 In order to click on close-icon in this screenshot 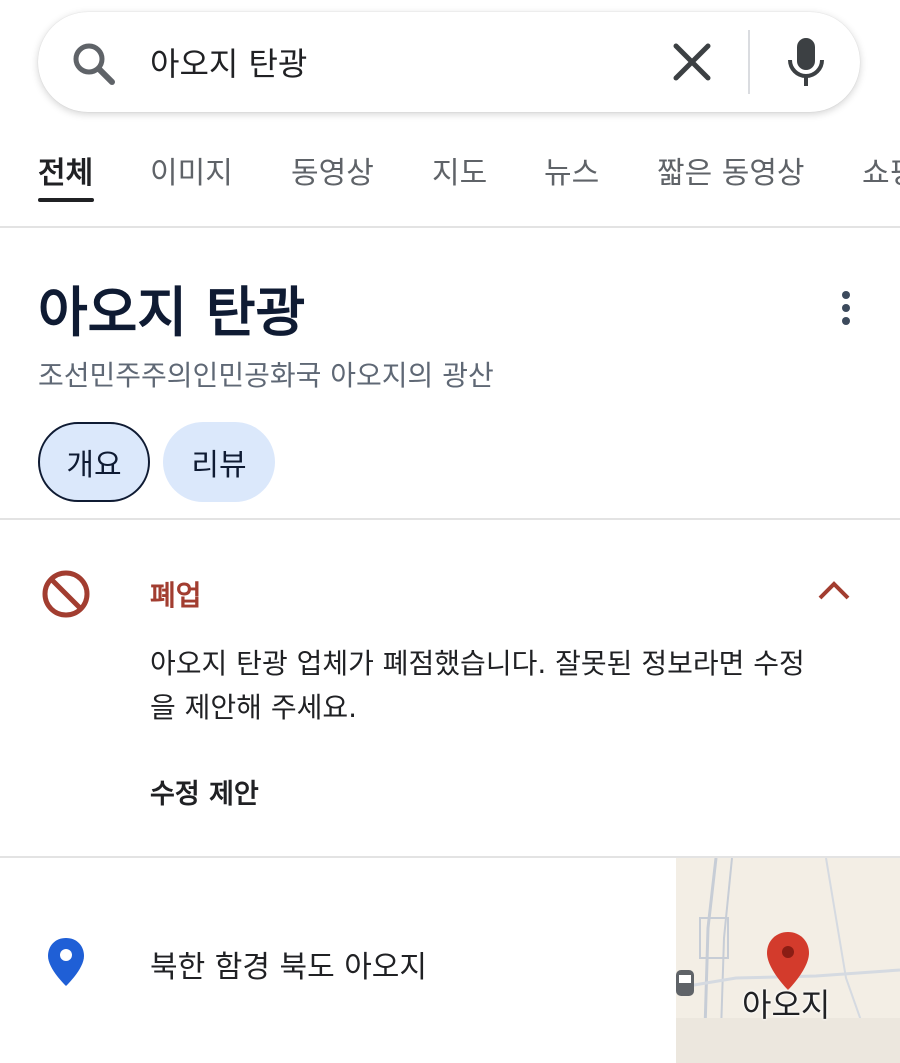, I will do `click(692, 62)`.